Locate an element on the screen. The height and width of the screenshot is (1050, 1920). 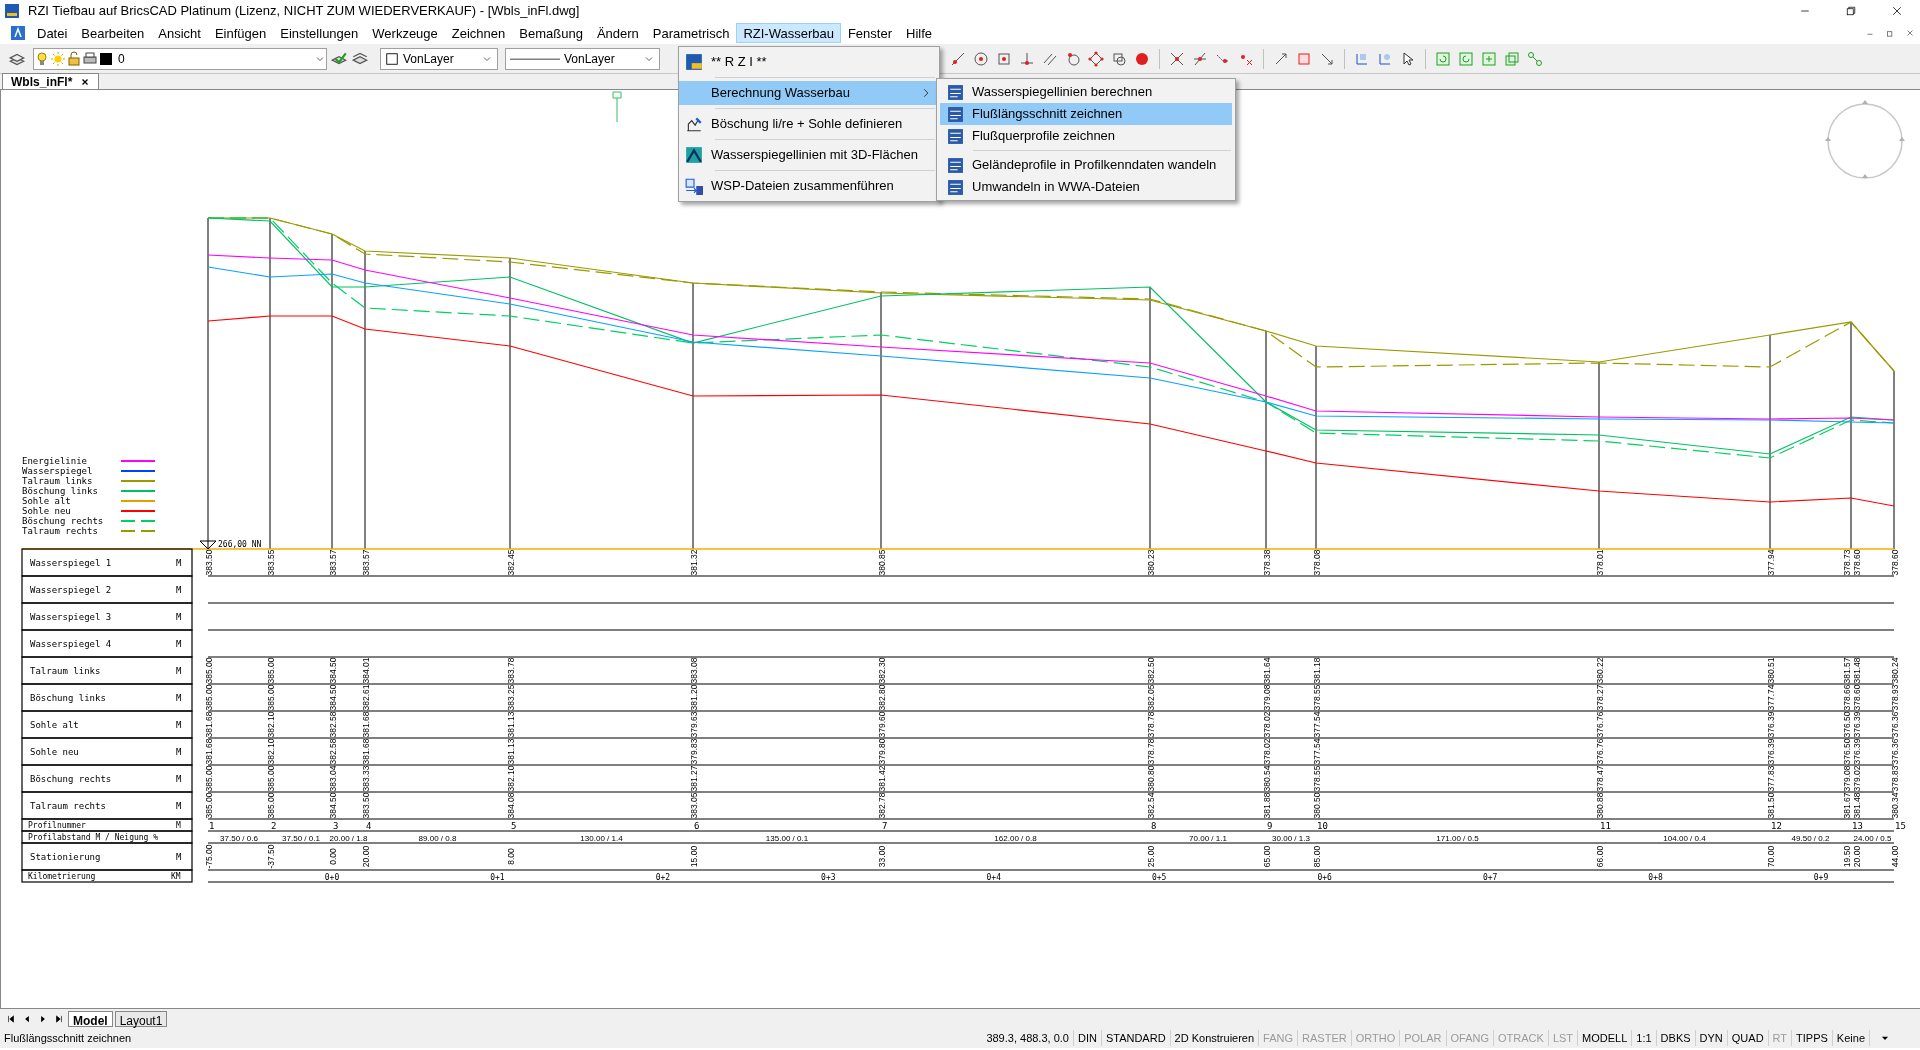
elevation-value: 376.76 is located at coordinates (1600, 724).